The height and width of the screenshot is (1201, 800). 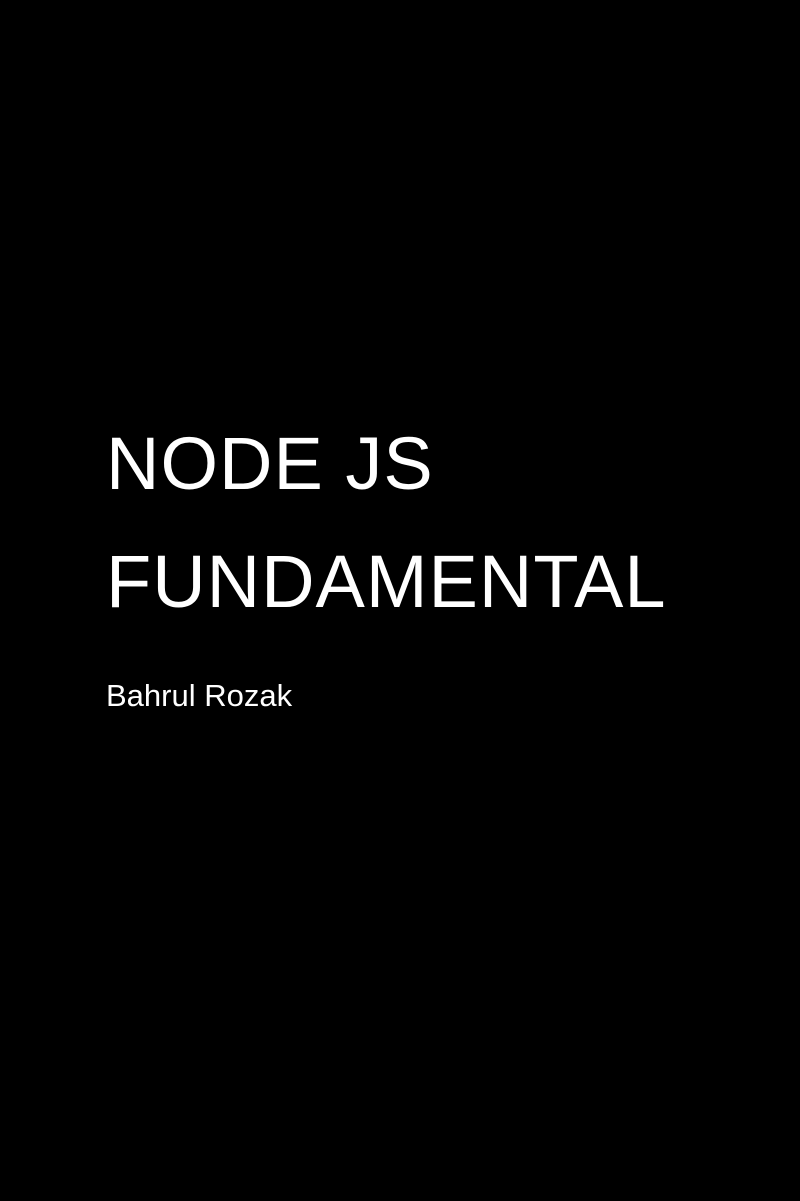 I want to click on title-line-1: NODE JS, so click(x=270, y=463).